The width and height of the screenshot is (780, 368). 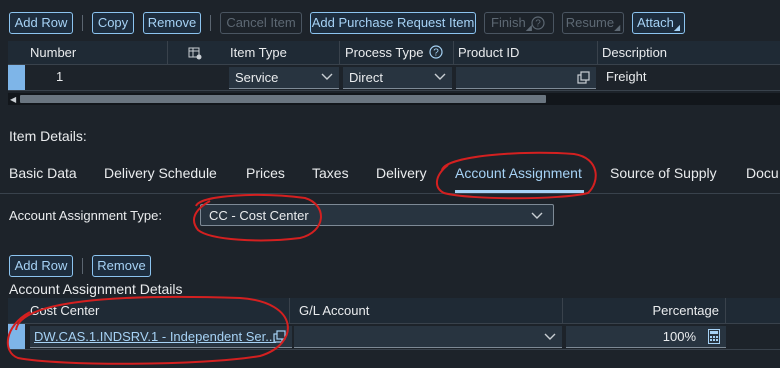 What do you see at coordinates (60, 76) in the screenshot?
I see `row-number: 1` at bounding box center [60, 76].